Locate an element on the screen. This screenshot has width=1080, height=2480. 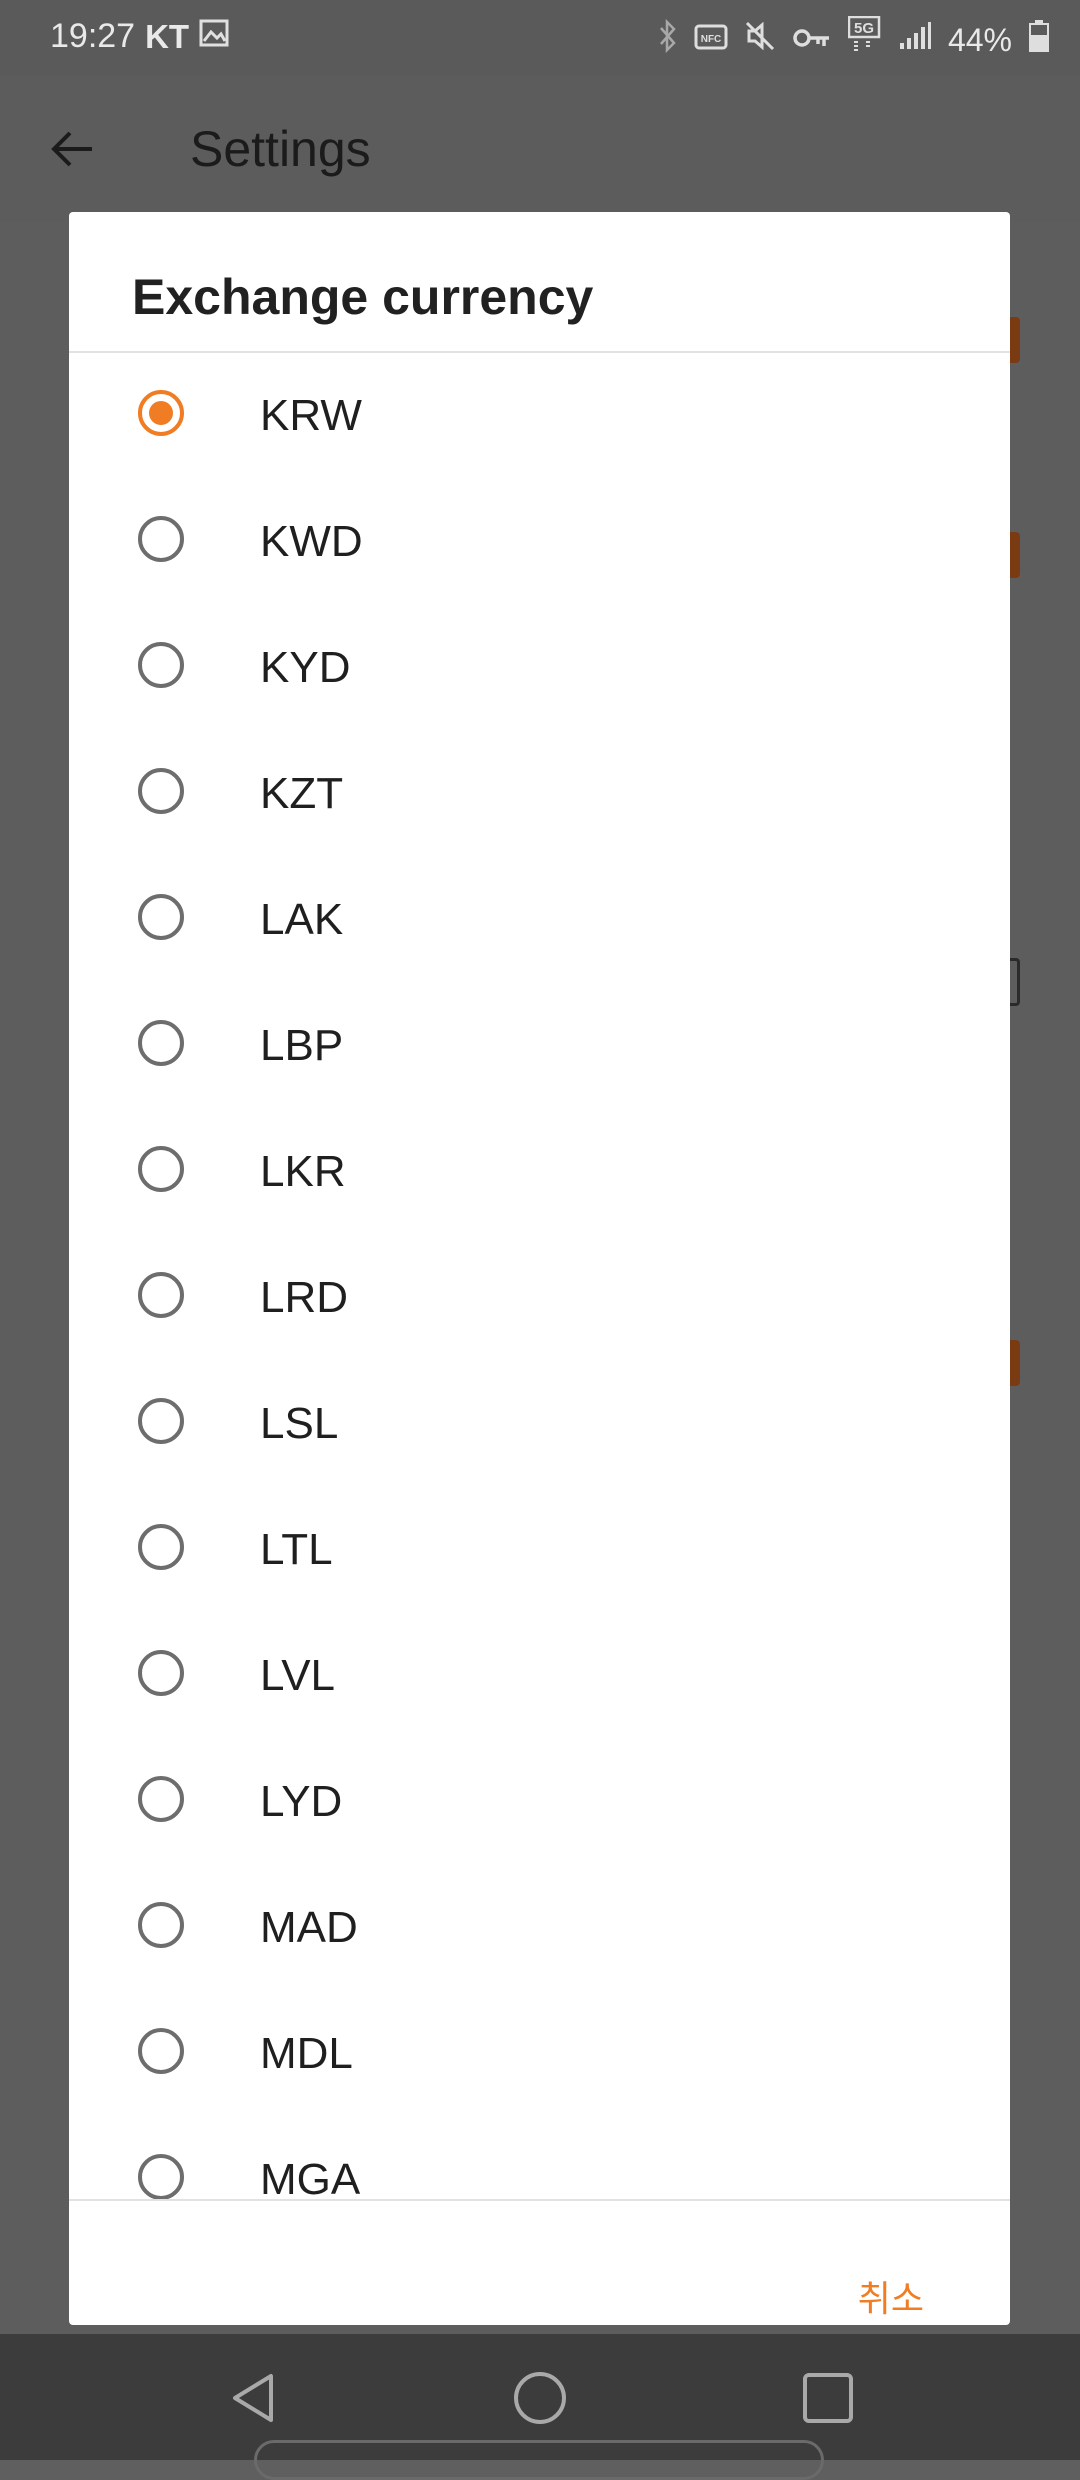
currency-option-mad: MAD is located at coordinates (539, 1928).